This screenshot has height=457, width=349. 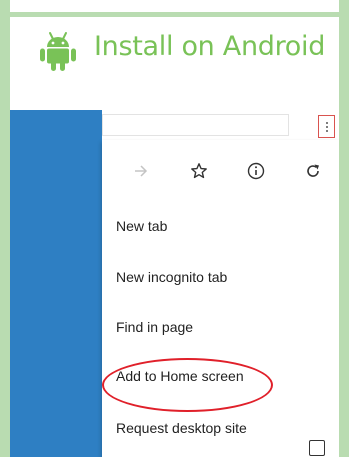 What do you see at coordinates (141, 226) in the screenshot?
I see `menu-item-new-tab: New tab` at bounding box center [141, 226].